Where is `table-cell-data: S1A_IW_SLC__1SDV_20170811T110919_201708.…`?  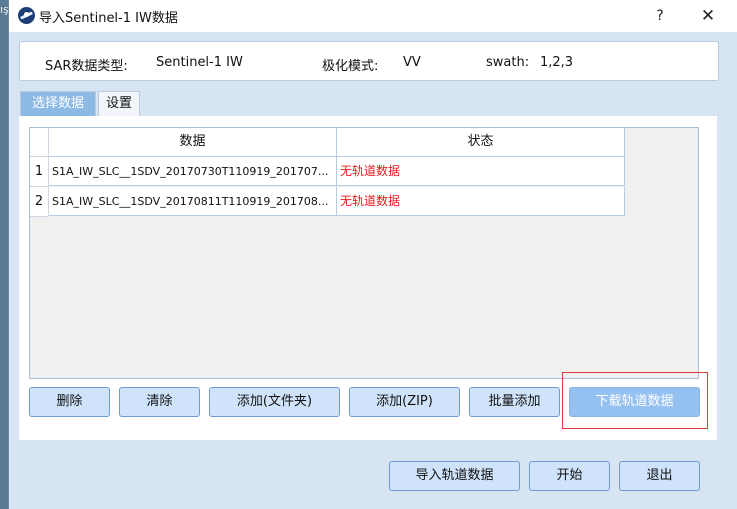
table-cell-data: S1A_IW_SLC__1SDV_20170811T110919_201708.… is located at coordinates (193, 201).